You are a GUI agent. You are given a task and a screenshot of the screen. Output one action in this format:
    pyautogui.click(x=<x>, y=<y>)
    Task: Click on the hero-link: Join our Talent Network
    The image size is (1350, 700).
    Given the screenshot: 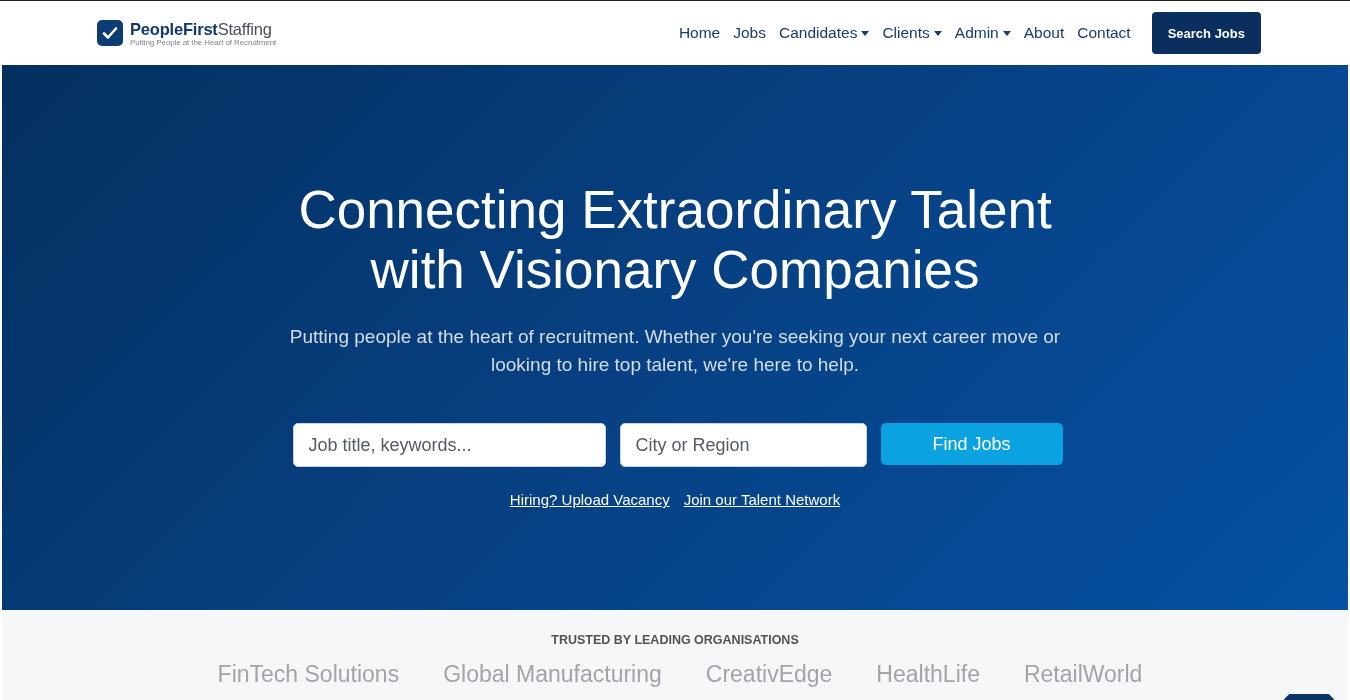 What is the action you would take?
    pyautogui.click(x=762, y=500)
    